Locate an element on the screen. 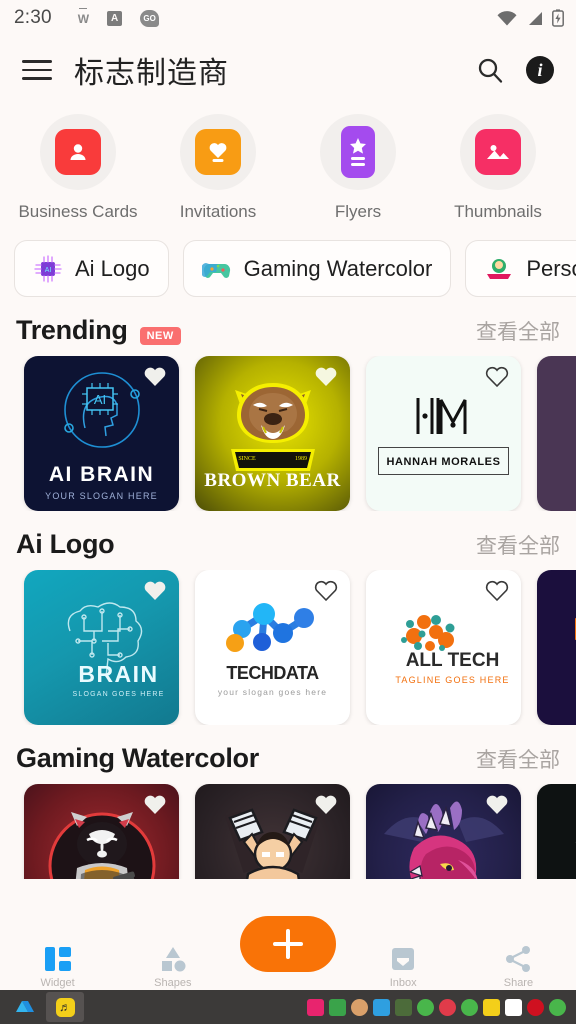 This screenshot has height=1024, width=576. logo-subtitle: SLOGAN GOES HERE is located at coordinates (118, 695).